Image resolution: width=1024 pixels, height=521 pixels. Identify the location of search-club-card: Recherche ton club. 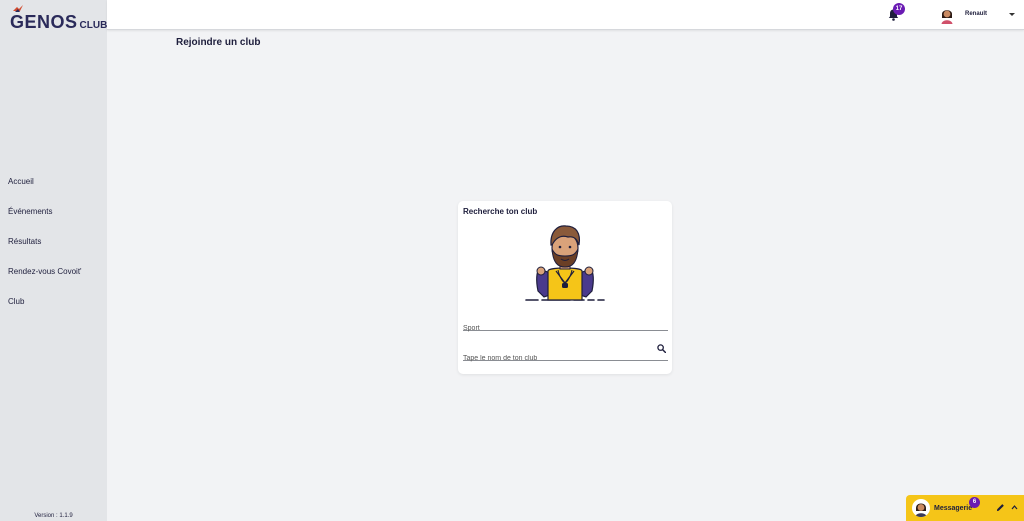
(565, 287).